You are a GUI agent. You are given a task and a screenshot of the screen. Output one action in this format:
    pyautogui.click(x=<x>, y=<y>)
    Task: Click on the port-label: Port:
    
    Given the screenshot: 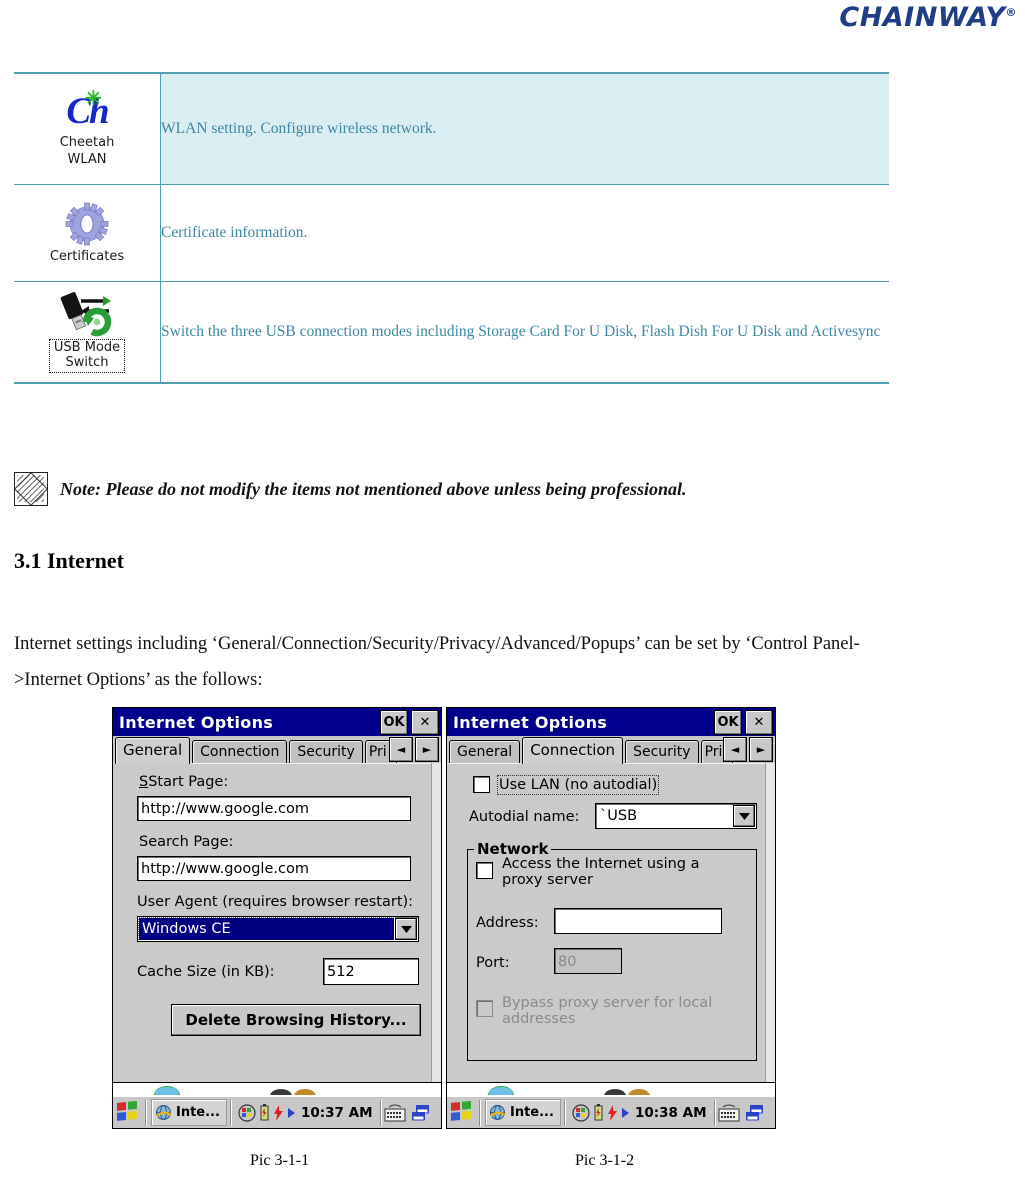 What is the action you would take?
    pyautogui.click(x=493, y=963)
    